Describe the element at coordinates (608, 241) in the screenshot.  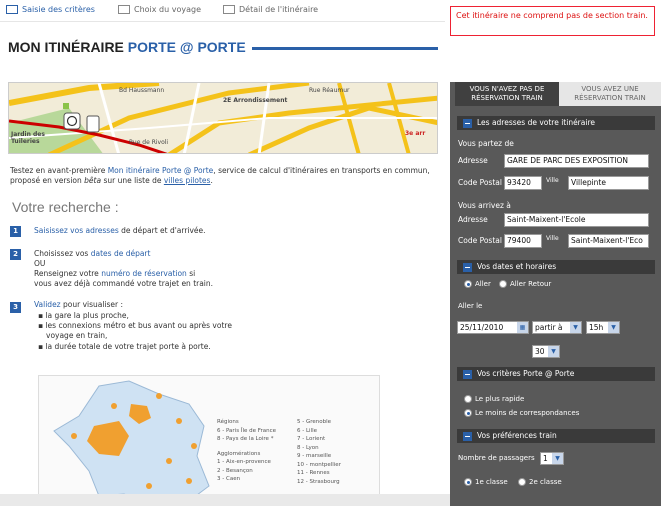
I see `arrivee-ville-input: Saint-Maixent-l'Eco` at that location.